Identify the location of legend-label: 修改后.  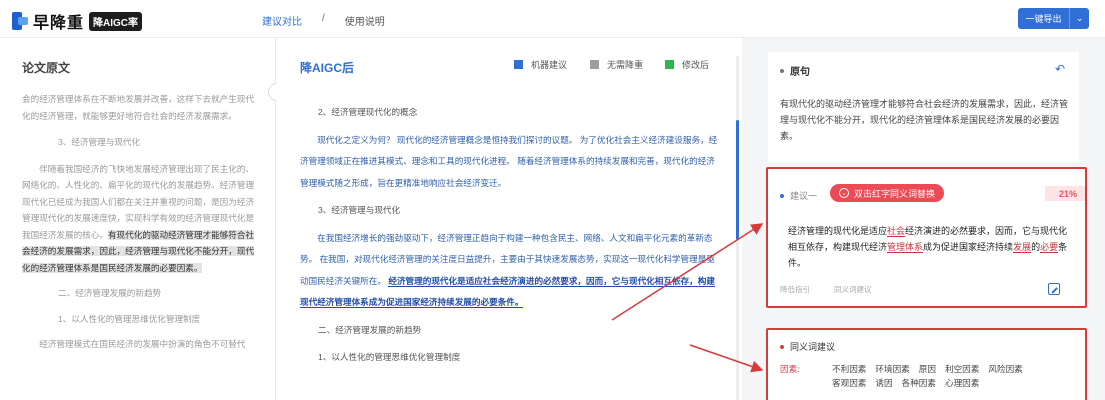
(696, 65).